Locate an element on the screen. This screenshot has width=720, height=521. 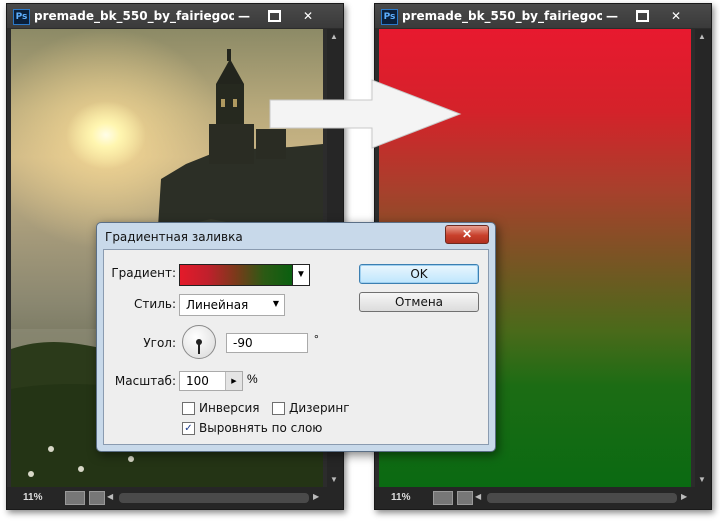
gradient-dropdown-button: ▼ is located at coordinates (301, 275).